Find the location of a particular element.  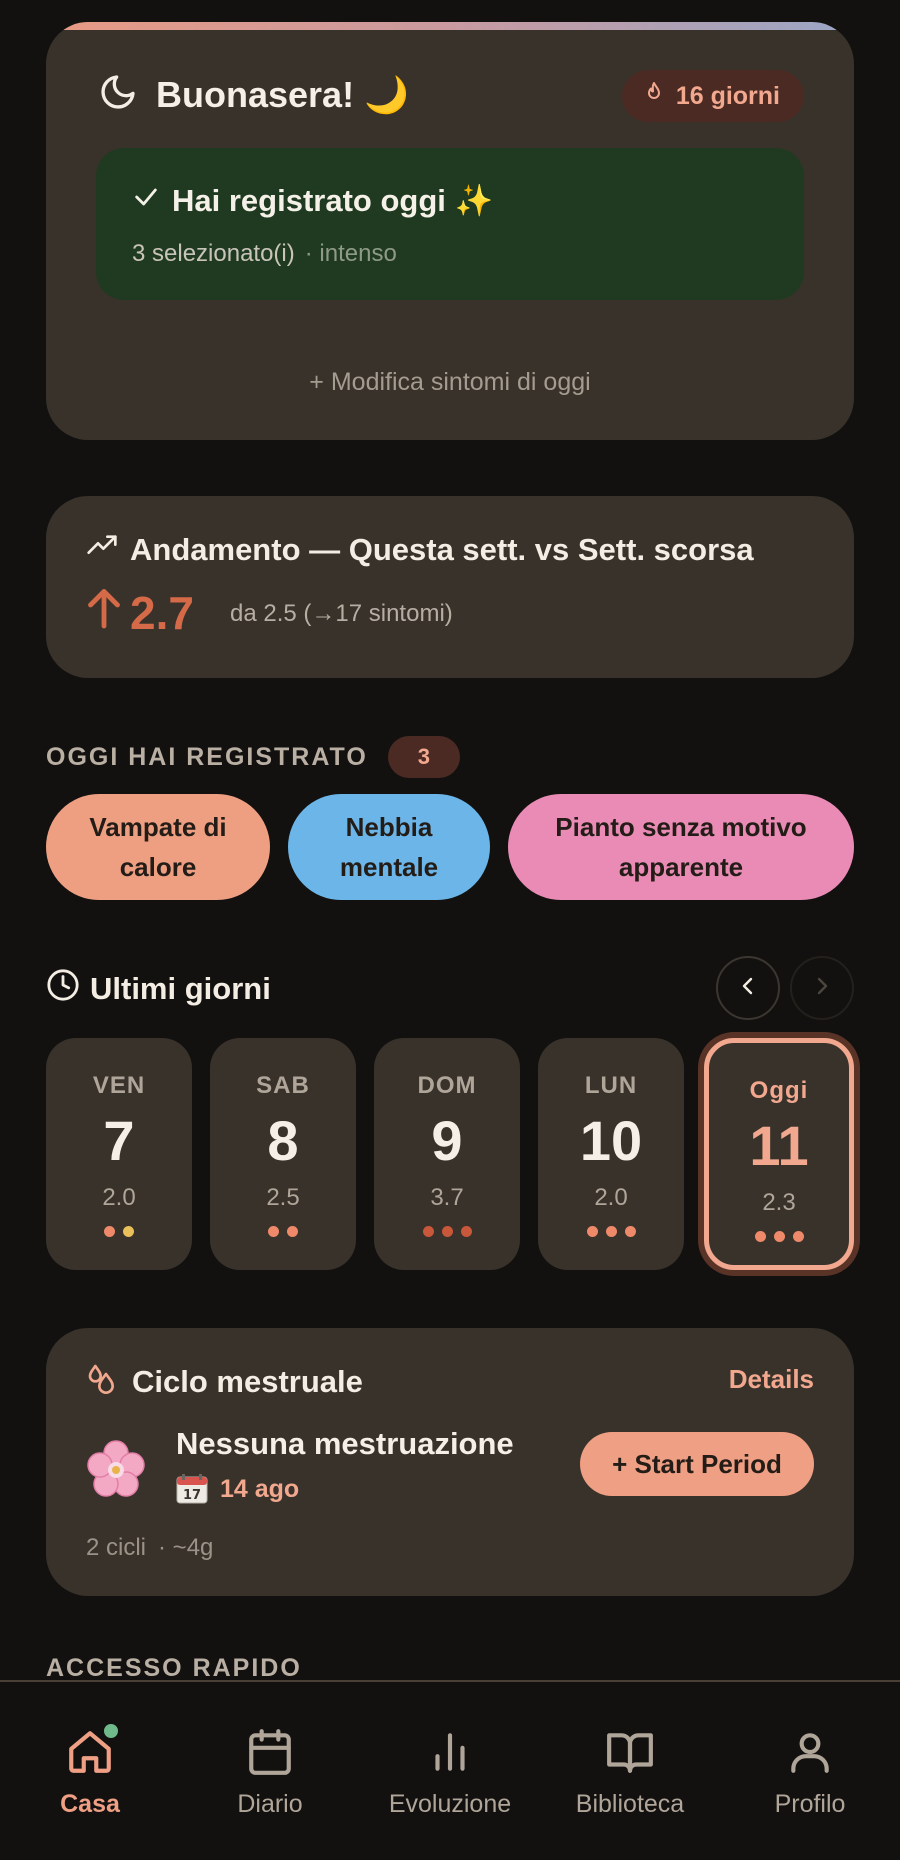

day-number: 9 is located at coordinates (447, 1140).